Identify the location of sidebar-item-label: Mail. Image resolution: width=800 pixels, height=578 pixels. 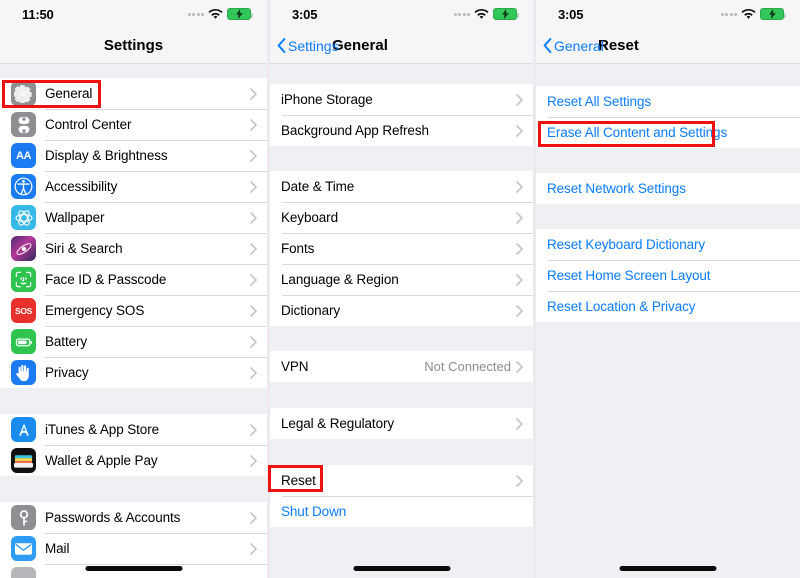
(57, 548).